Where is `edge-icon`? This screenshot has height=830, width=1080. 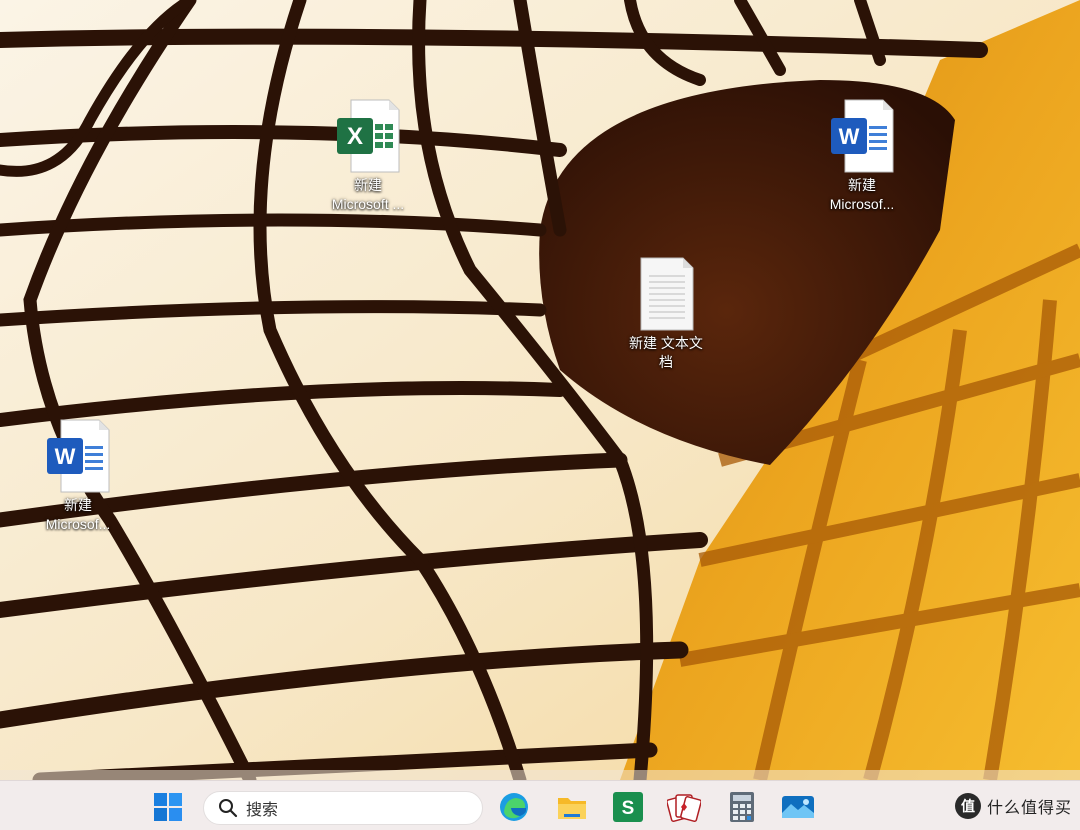 edge-icon is located at coordinates (514, 807).